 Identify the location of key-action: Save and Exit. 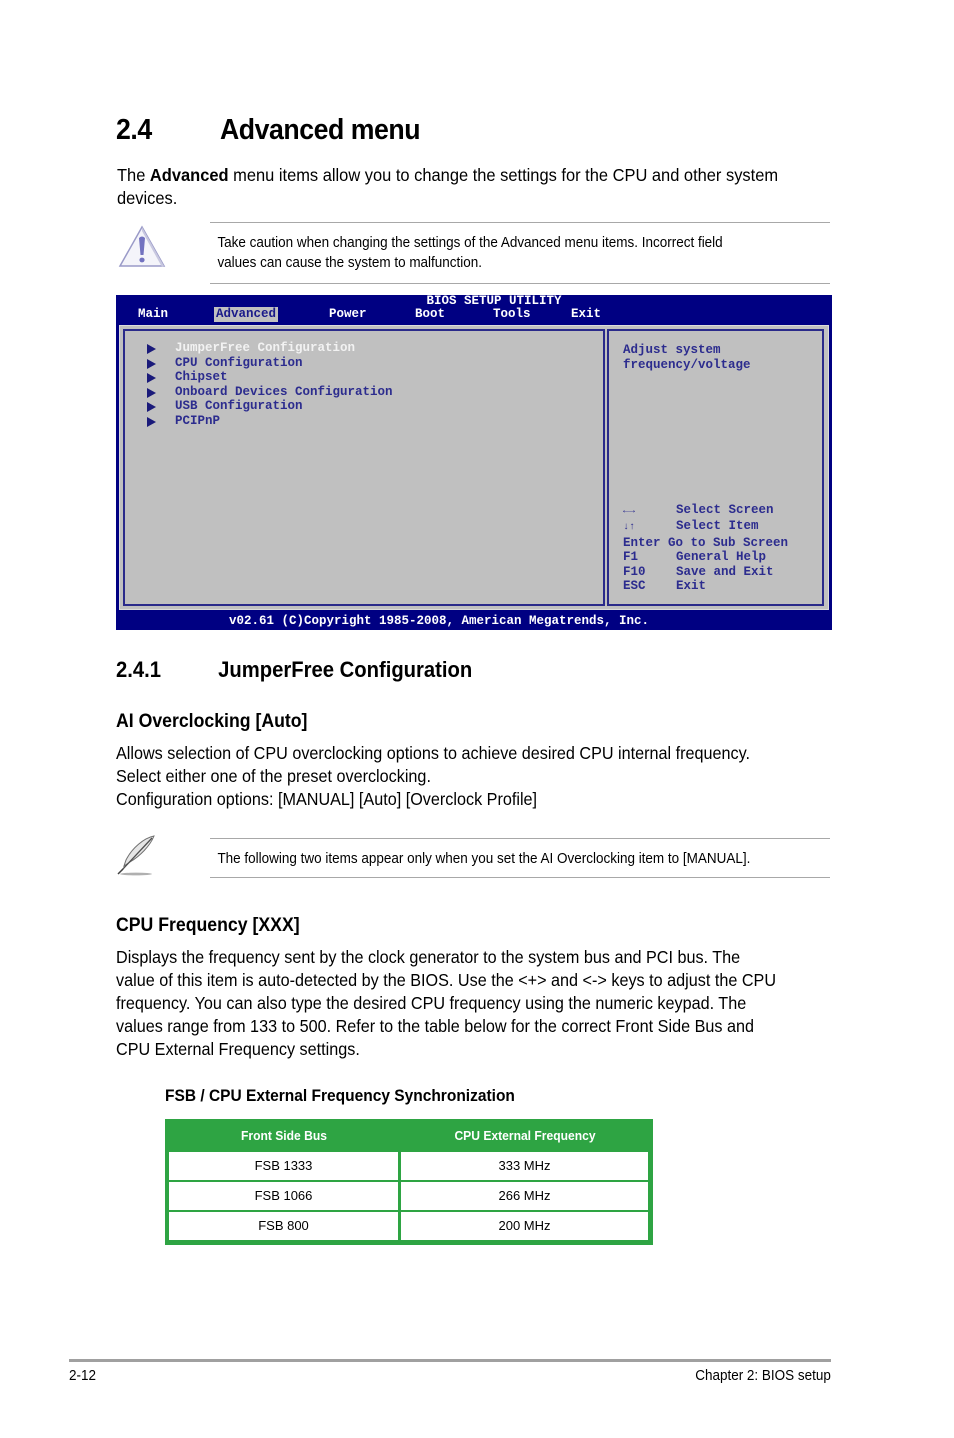
(725, 571).